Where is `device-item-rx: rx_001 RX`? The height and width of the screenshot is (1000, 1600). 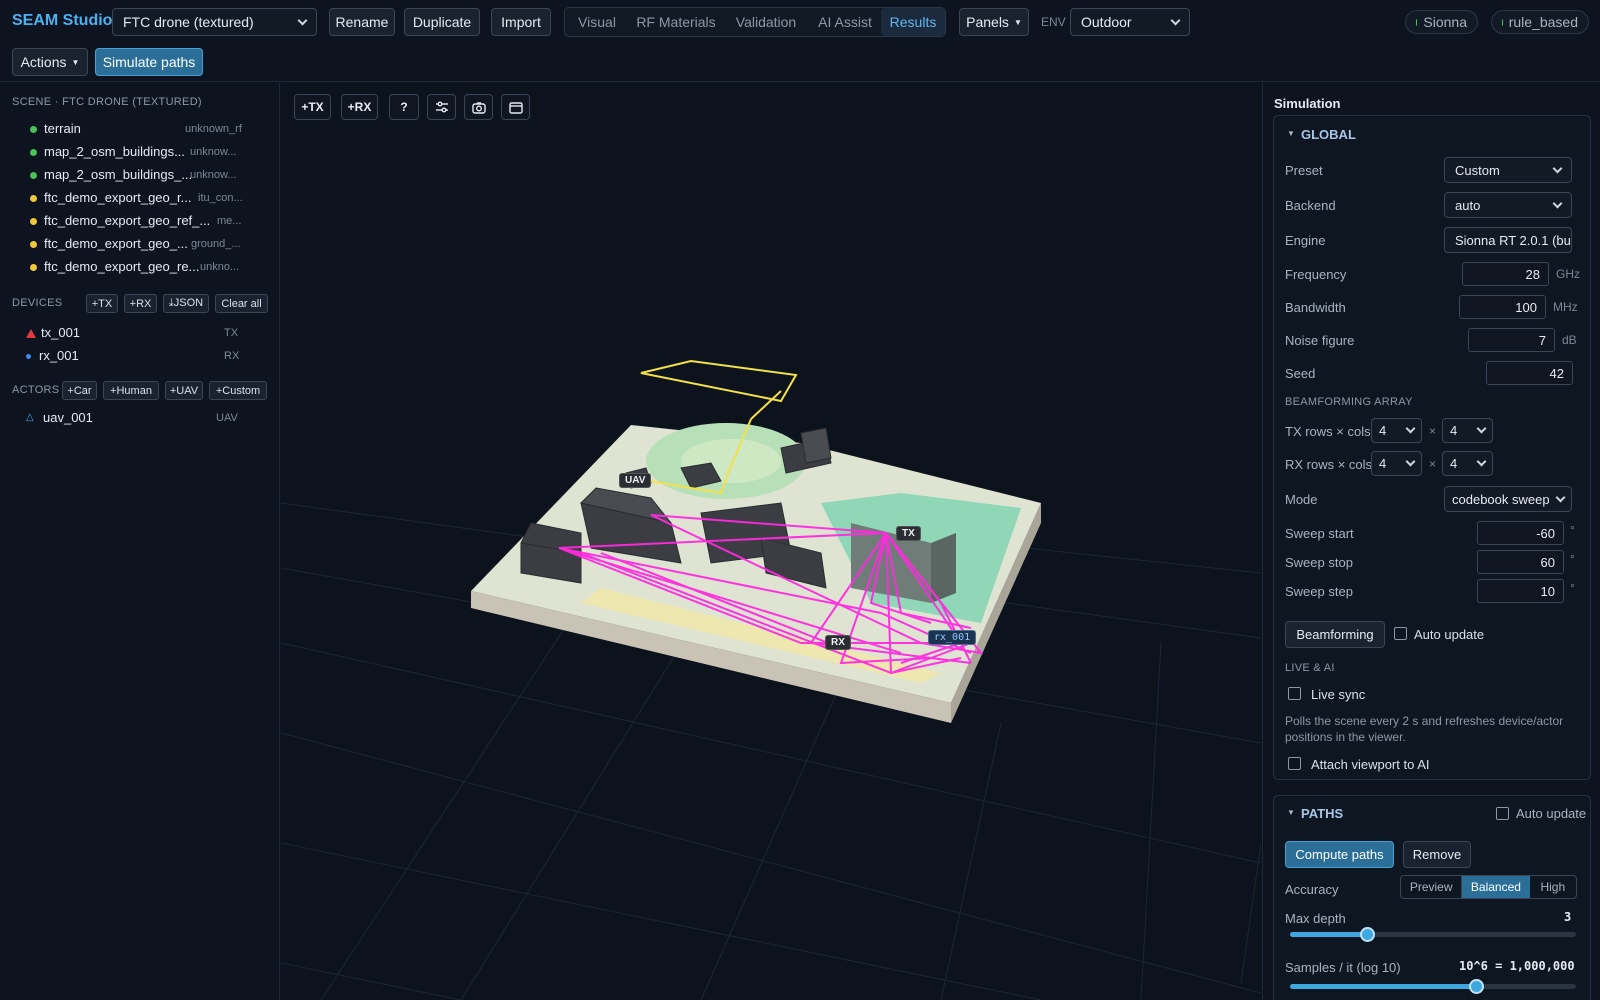 device-item-rx: rx_001 RX is located at coordinates (140, 357).